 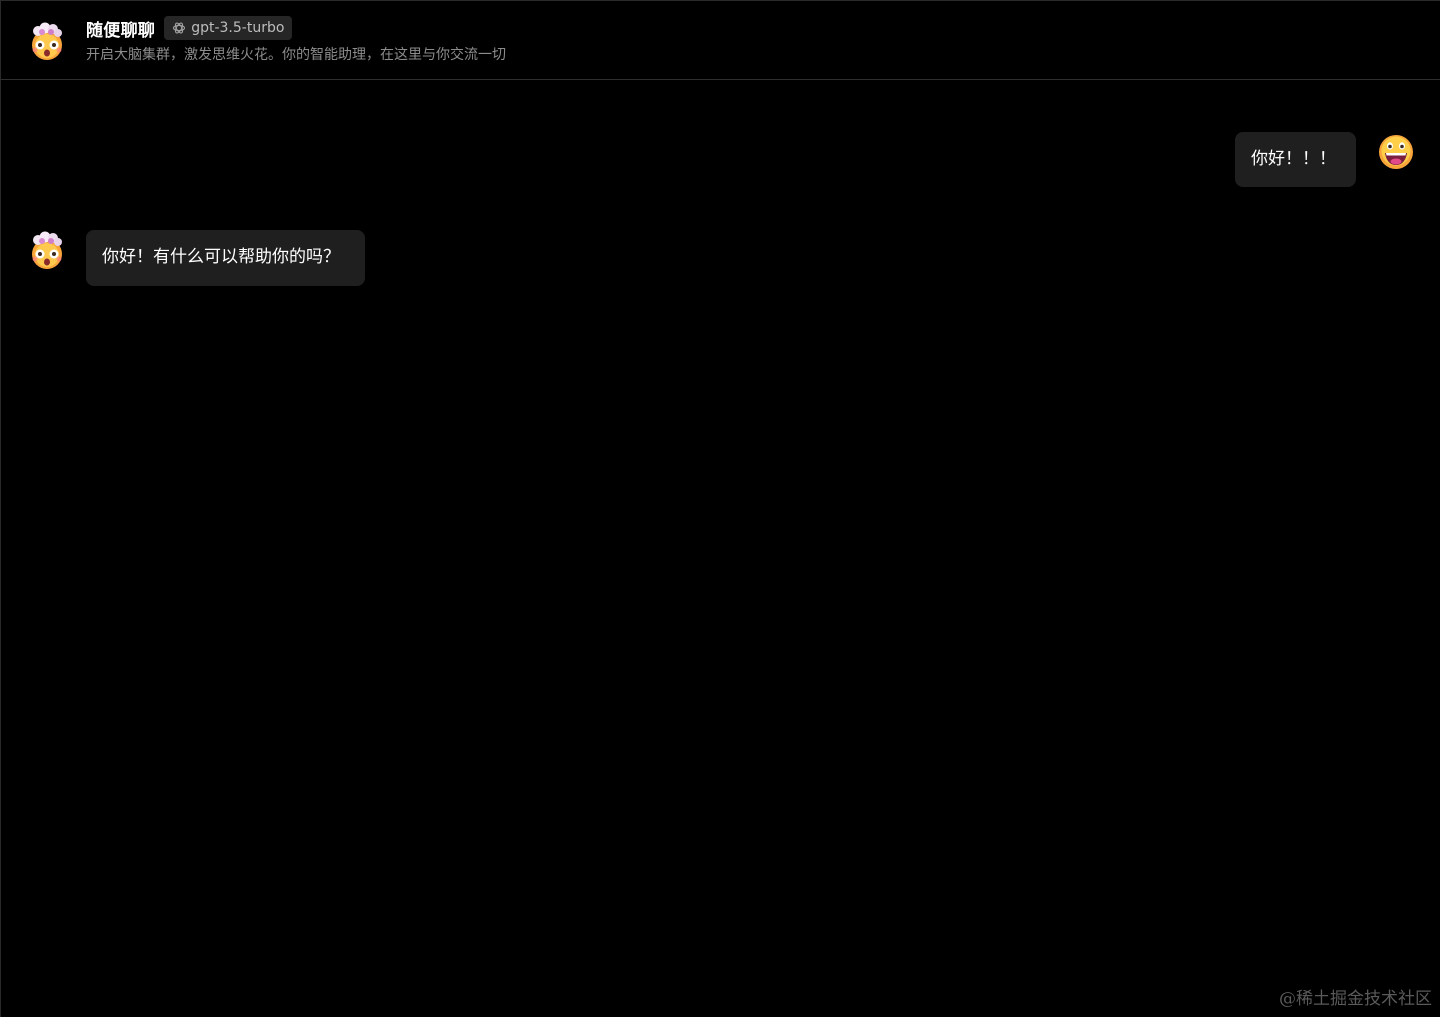 What do you see at coordinates (1295, 159) in the screenshot?
I see `user-message-bubble: 你好！！！` at bounding box center [1295, 159].